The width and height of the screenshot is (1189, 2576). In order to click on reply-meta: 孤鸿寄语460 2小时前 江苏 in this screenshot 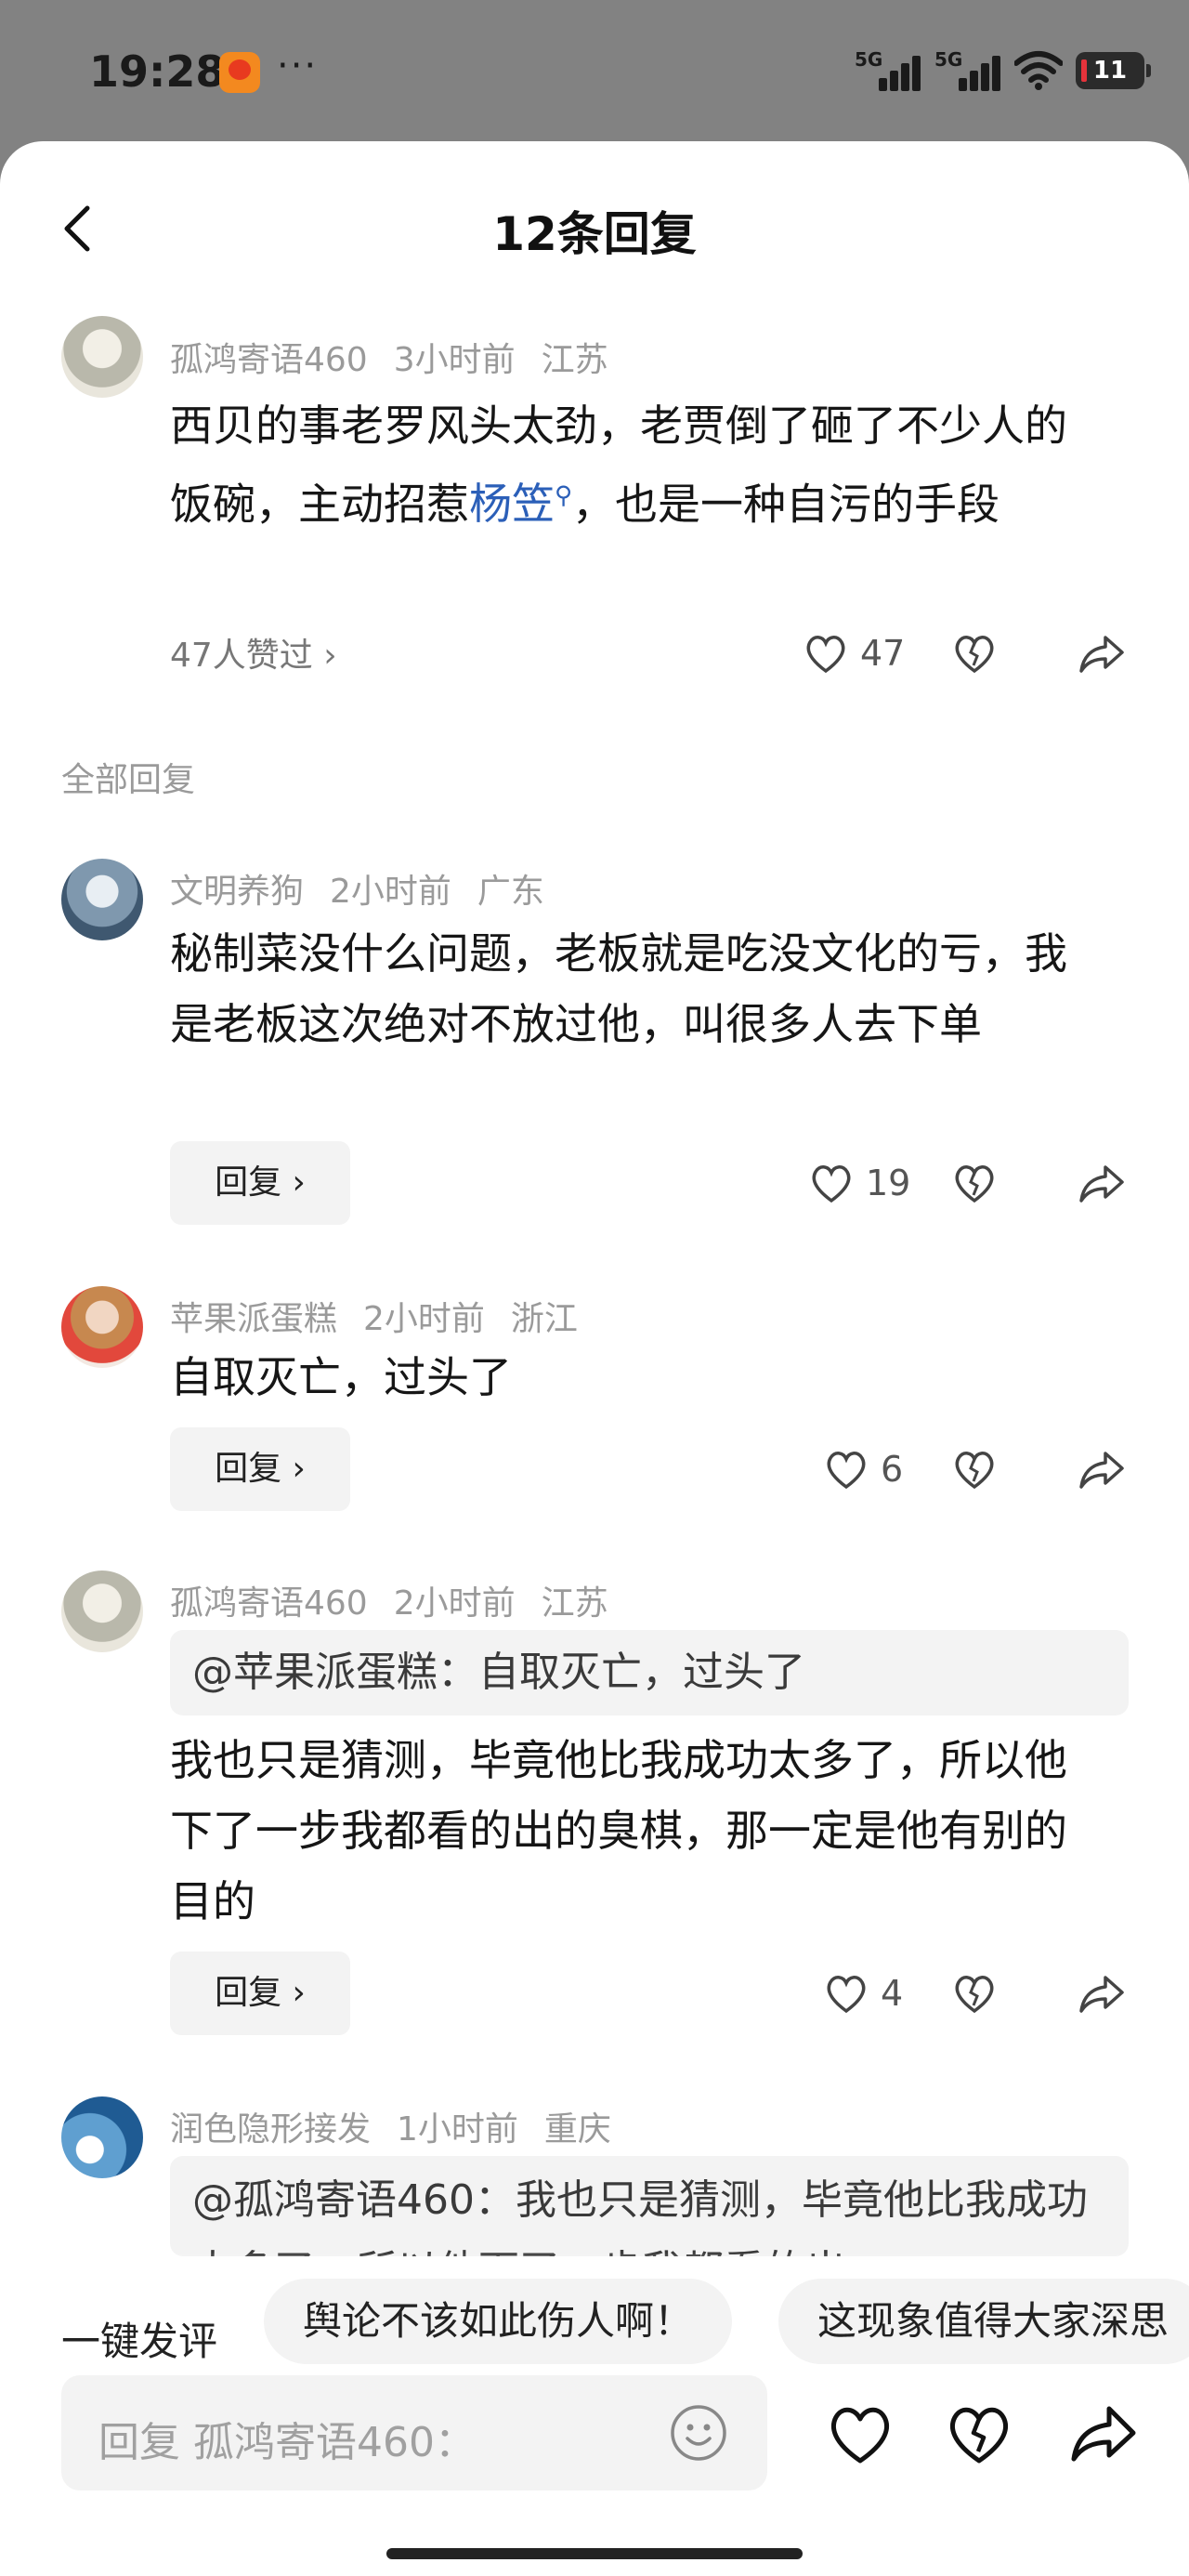, I will do `click(402, 1600)`.